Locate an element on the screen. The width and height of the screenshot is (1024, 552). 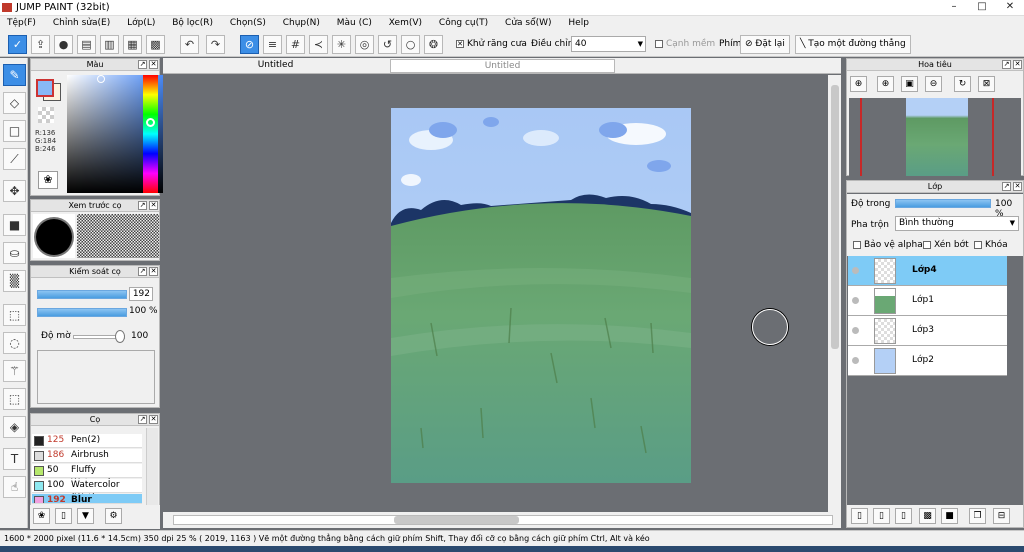
close-button: ✕ is located at coordinates (1010, 7).